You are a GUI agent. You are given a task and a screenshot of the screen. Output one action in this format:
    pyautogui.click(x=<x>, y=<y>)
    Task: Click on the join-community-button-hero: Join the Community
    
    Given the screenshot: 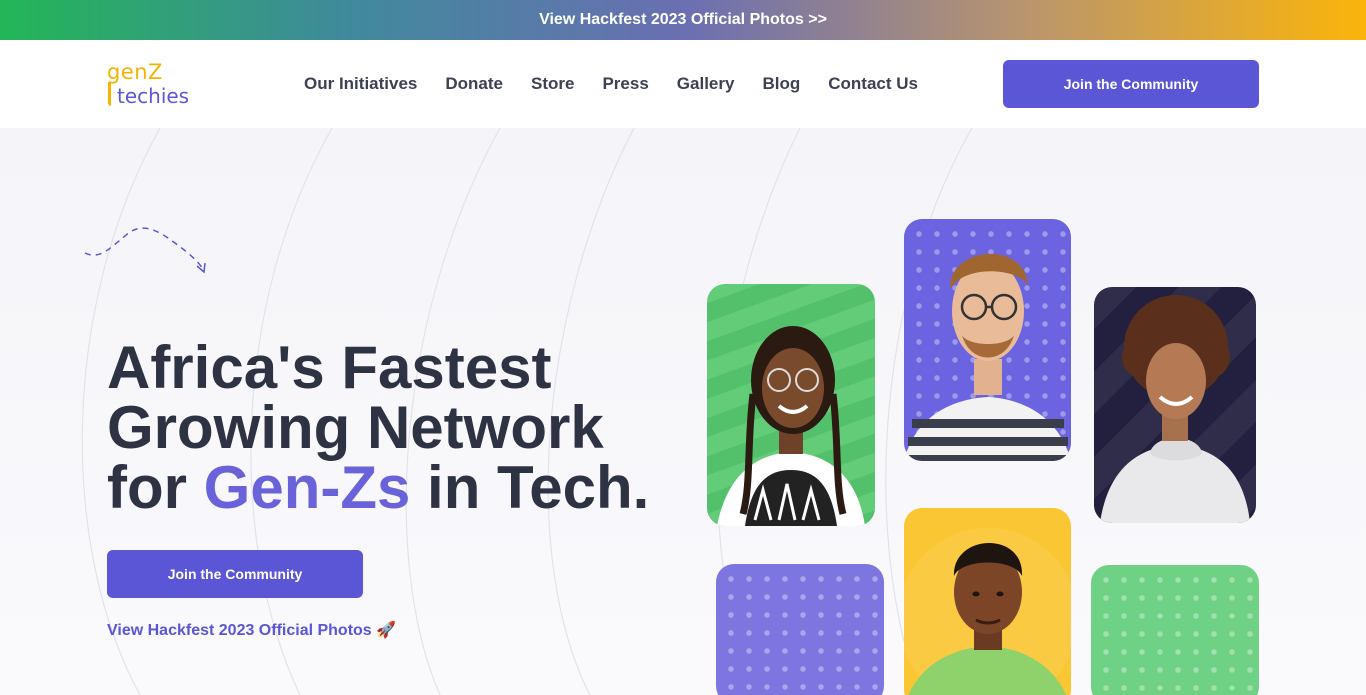 What is the action you would take?
    pyautogui.click(x=235, y=574)
    